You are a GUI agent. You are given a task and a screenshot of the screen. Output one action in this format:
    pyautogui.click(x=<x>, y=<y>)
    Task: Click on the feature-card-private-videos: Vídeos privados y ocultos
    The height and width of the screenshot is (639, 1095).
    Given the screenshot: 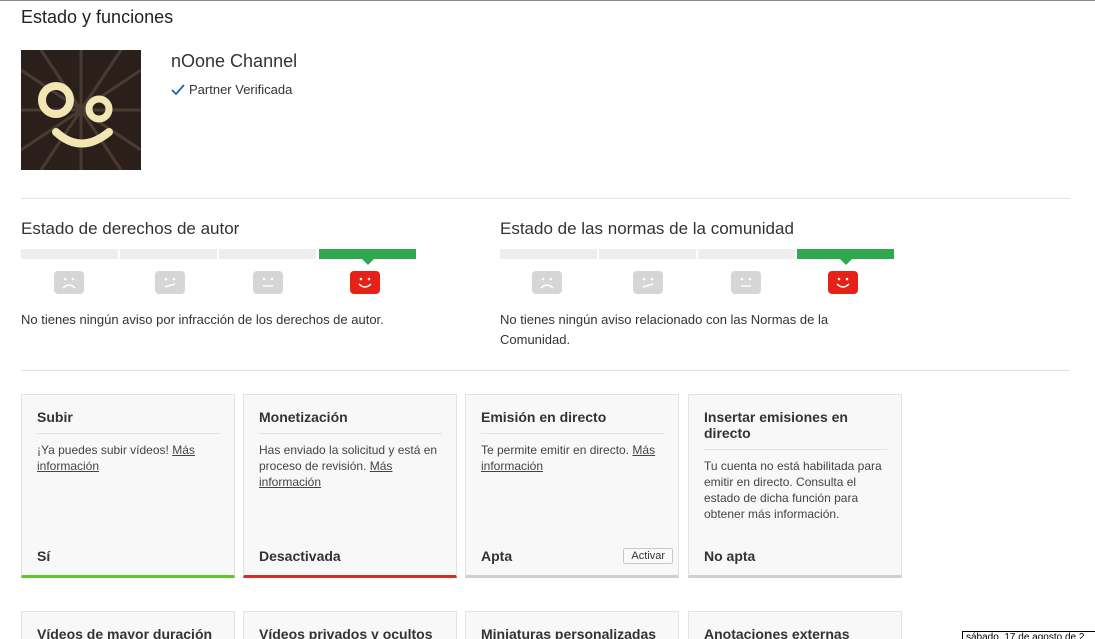 What is the action you would take?
    pyautogui.click(x=350, y=625)
    